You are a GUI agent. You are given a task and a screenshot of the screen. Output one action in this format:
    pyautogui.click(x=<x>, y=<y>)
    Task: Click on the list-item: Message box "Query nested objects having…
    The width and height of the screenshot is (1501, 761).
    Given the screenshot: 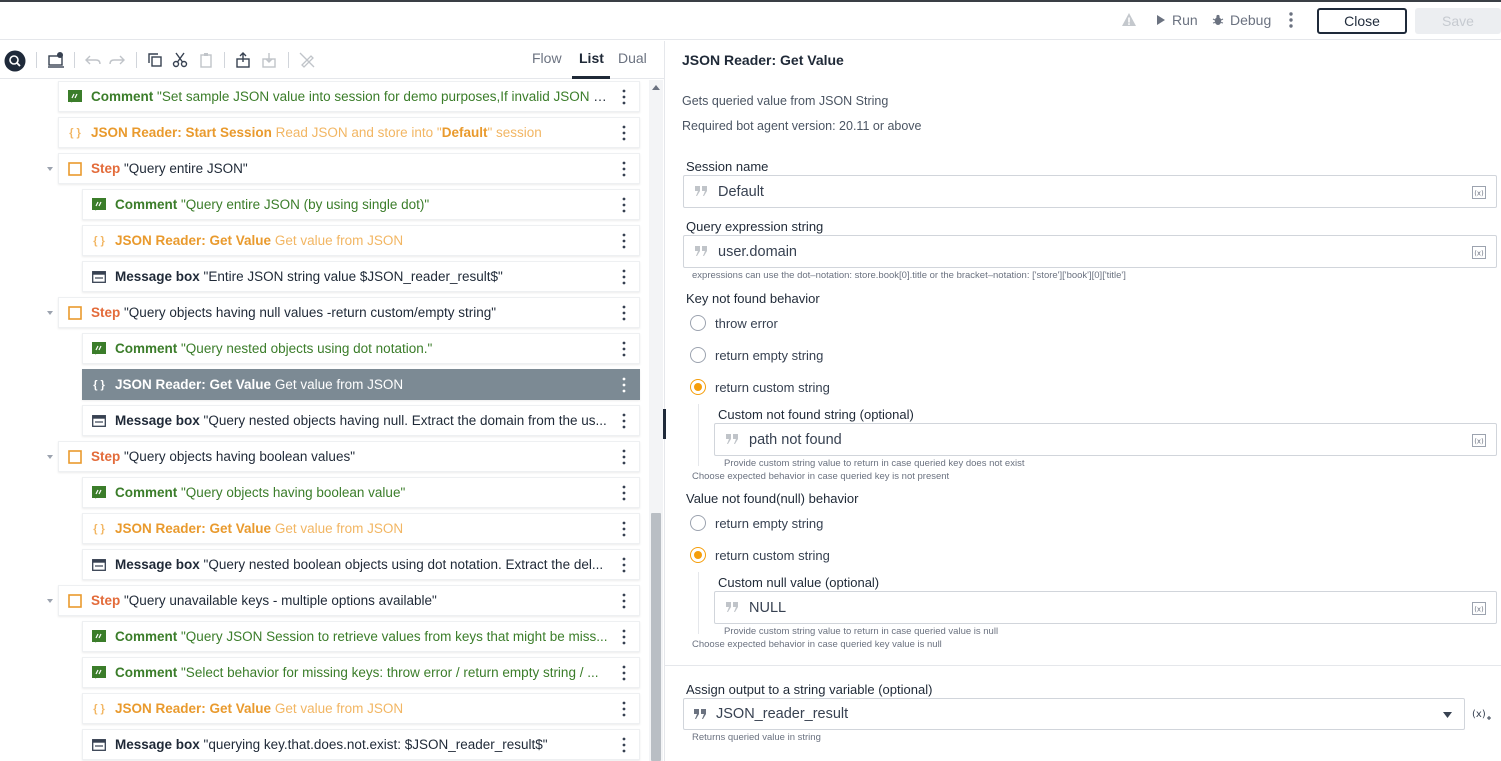 What is the action you would take?
    pyautogui.click(x=361, y=420)
    